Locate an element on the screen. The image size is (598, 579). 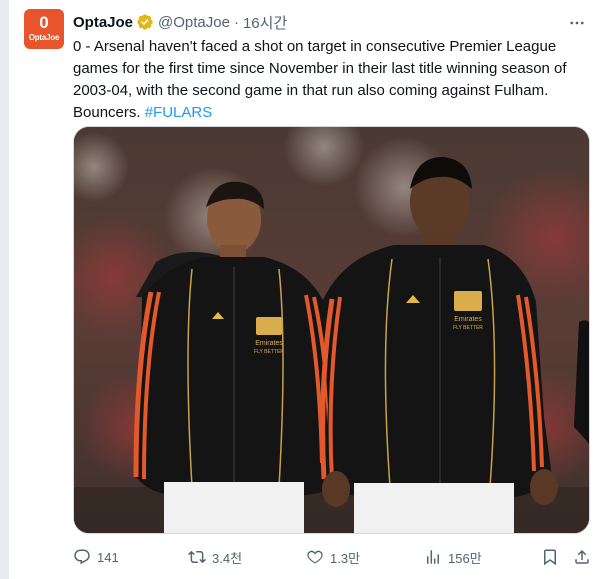
sponsor-text-right: Emirates is located at coordinates (468, 319).